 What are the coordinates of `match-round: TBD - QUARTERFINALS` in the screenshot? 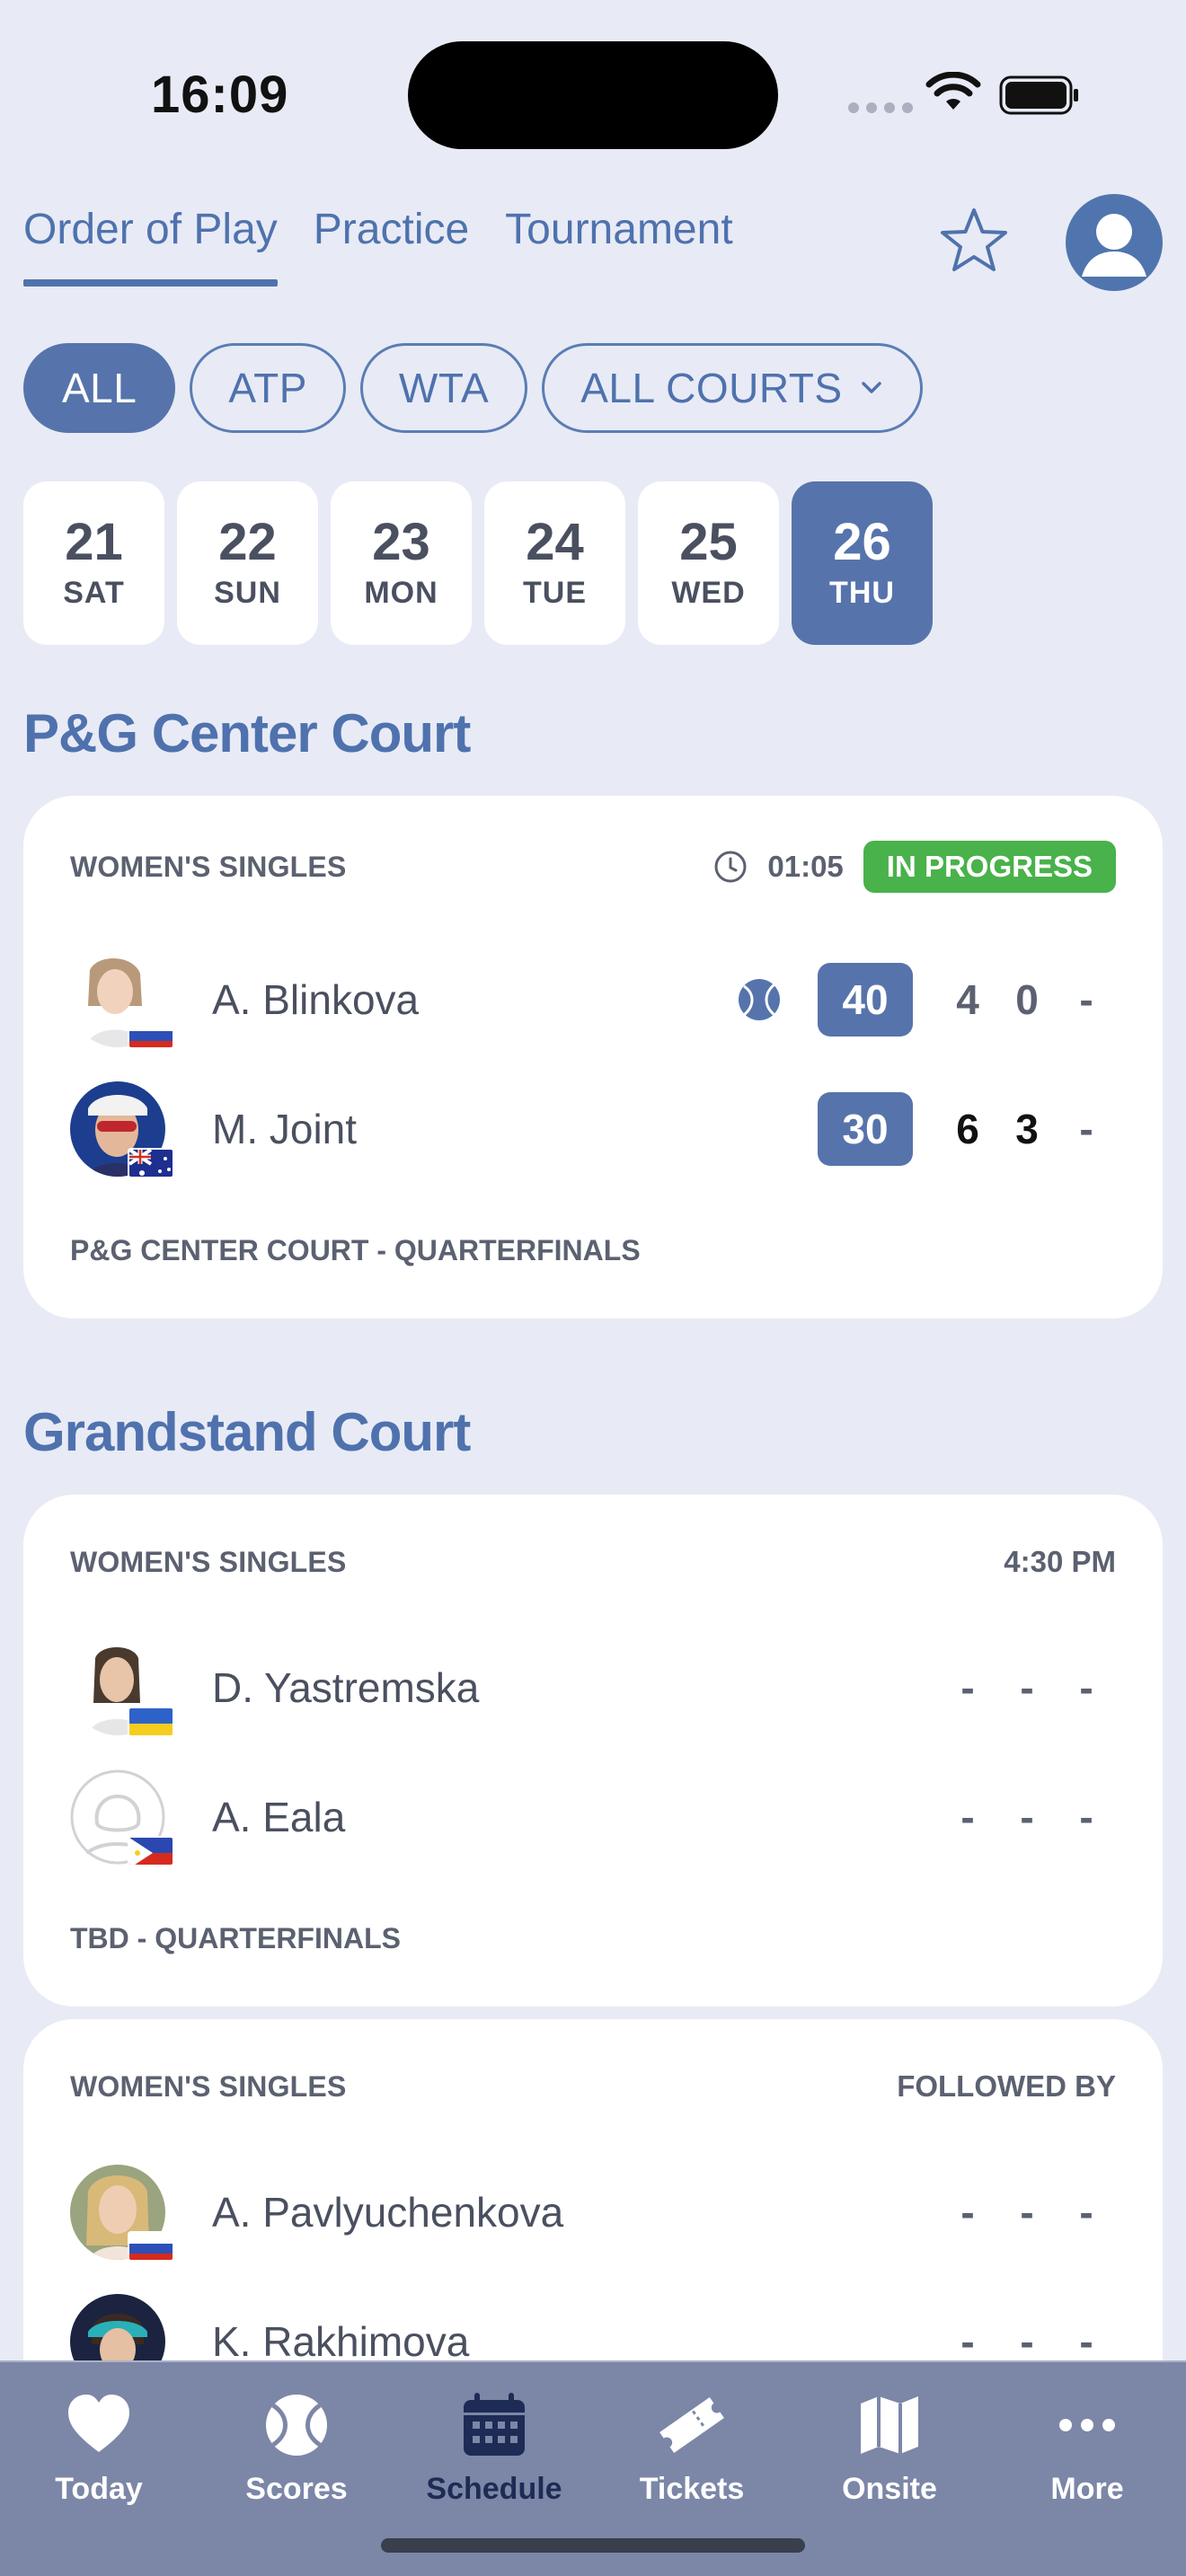 It's located at (235, 1938).